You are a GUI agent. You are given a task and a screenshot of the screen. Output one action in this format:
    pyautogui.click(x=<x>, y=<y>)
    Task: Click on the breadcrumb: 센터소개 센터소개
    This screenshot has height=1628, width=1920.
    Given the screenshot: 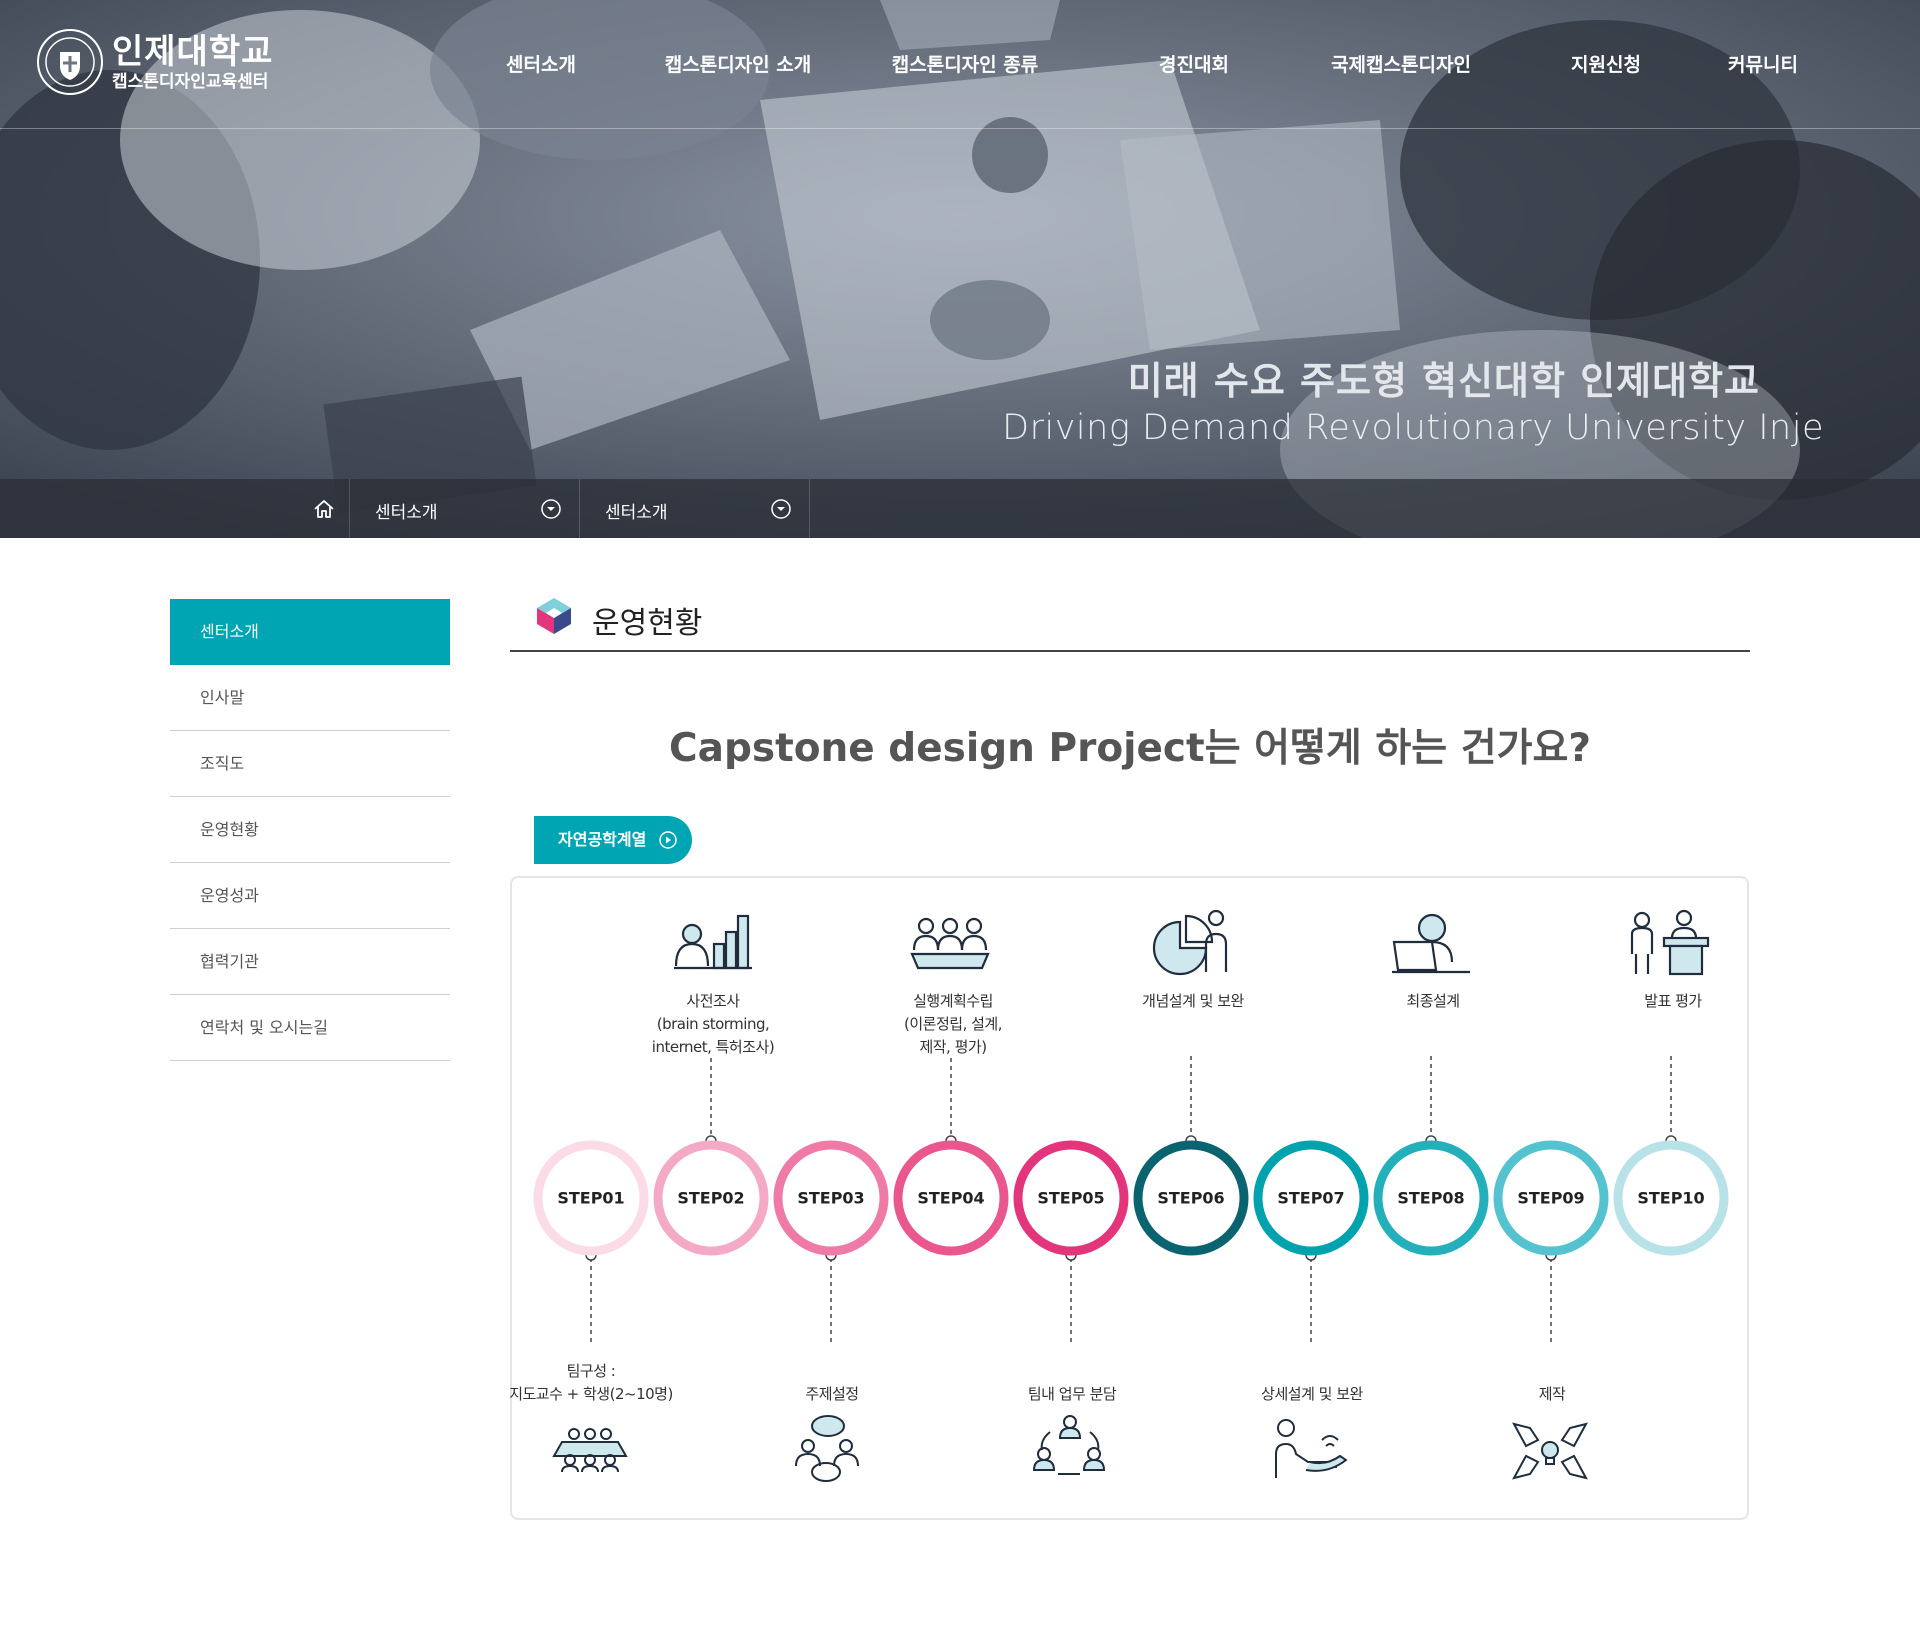 What is the action you would take?
    pyautogui.click(x=960, y=508)
    